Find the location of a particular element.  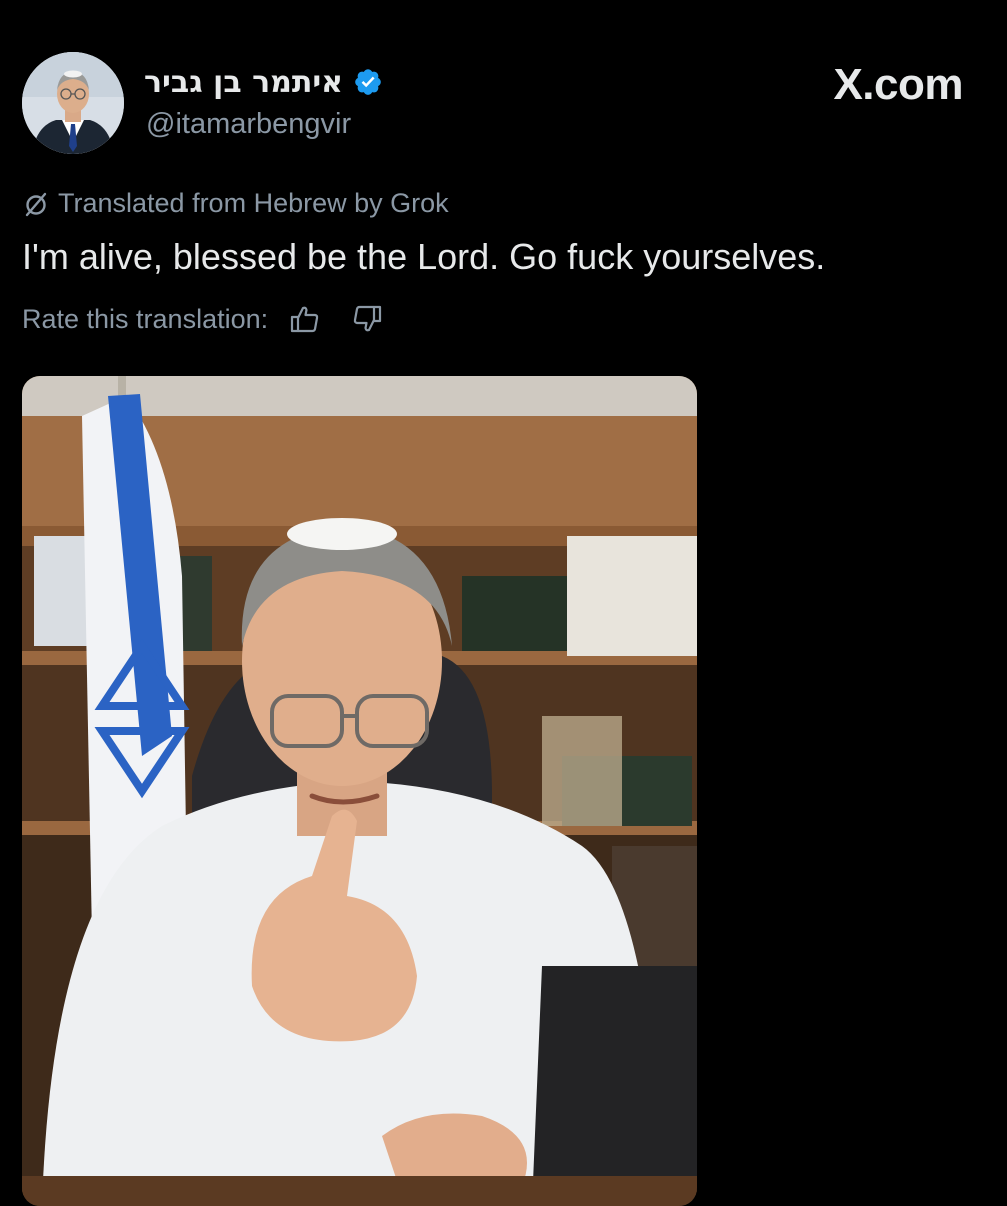

thumbs-down-icon is located at coordinates (367, 318).